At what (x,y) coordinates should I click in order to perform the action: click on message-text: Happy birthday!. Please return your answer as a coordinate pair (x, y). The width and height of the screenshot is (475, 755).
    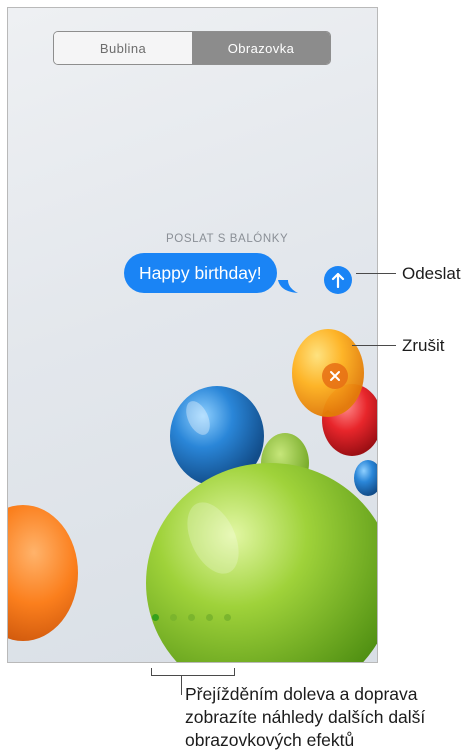
    Looking at the image, I should click on (200, 272).